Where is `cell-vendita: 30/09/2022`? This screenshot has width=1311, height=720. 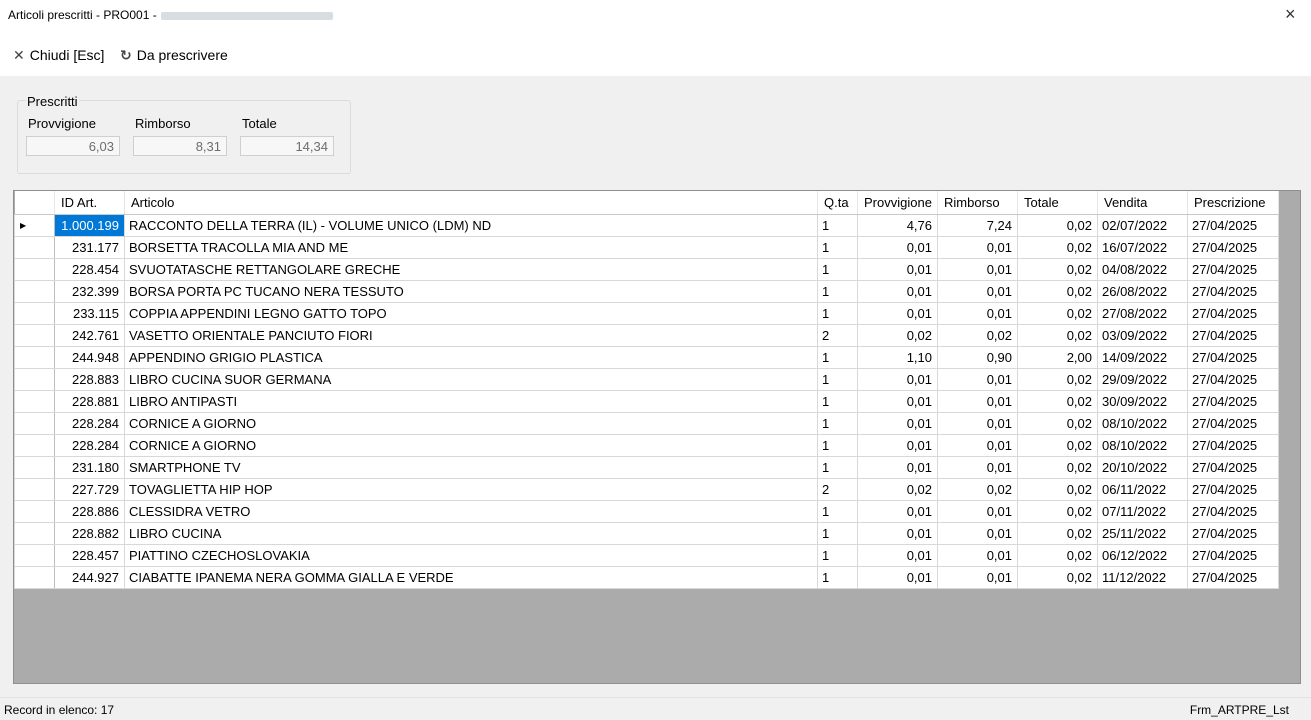
cell-vendita: 30/09/2022 is located at coordinates (1142, 401).